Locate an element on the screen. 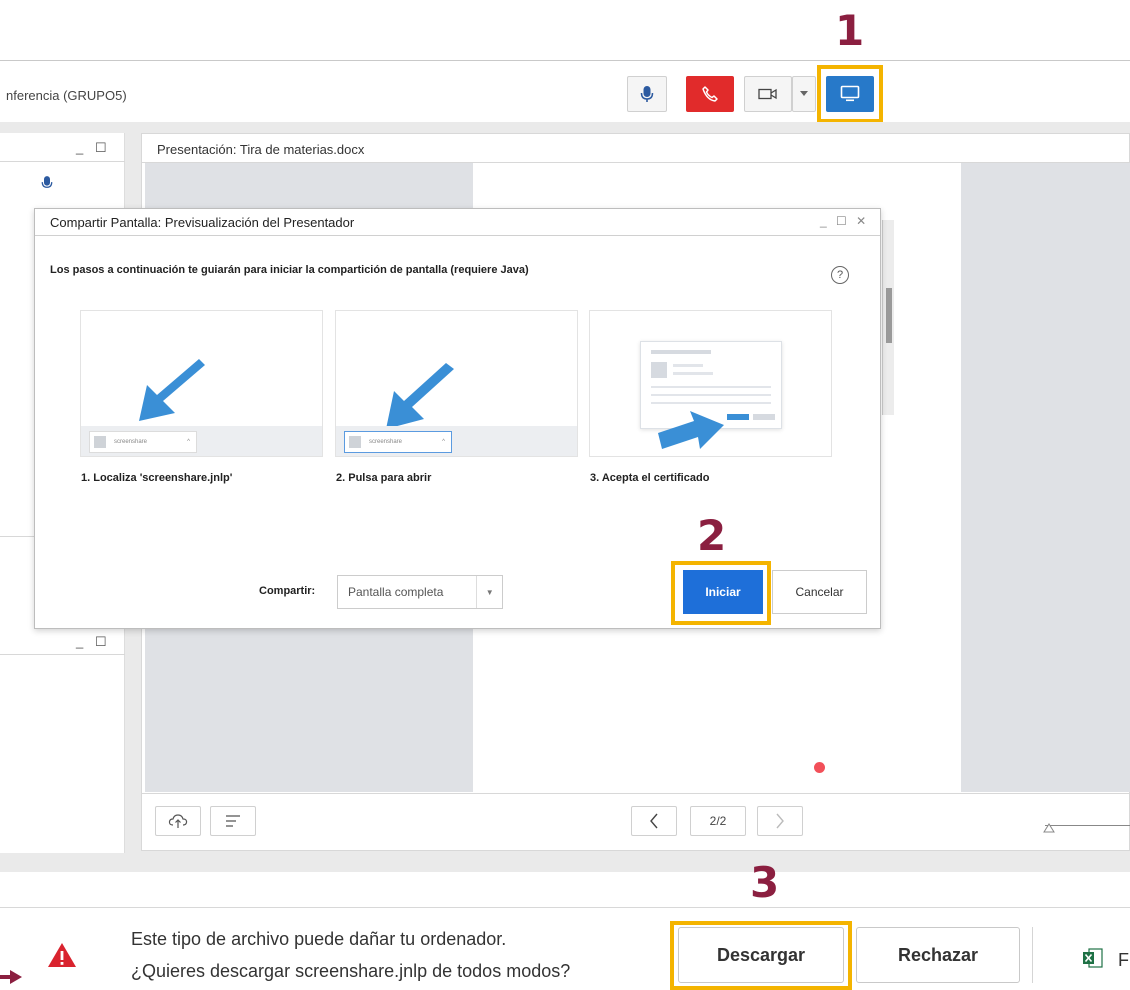 The image size is (1130, 990). help-icon: ? is located at coordinates (840, 275).